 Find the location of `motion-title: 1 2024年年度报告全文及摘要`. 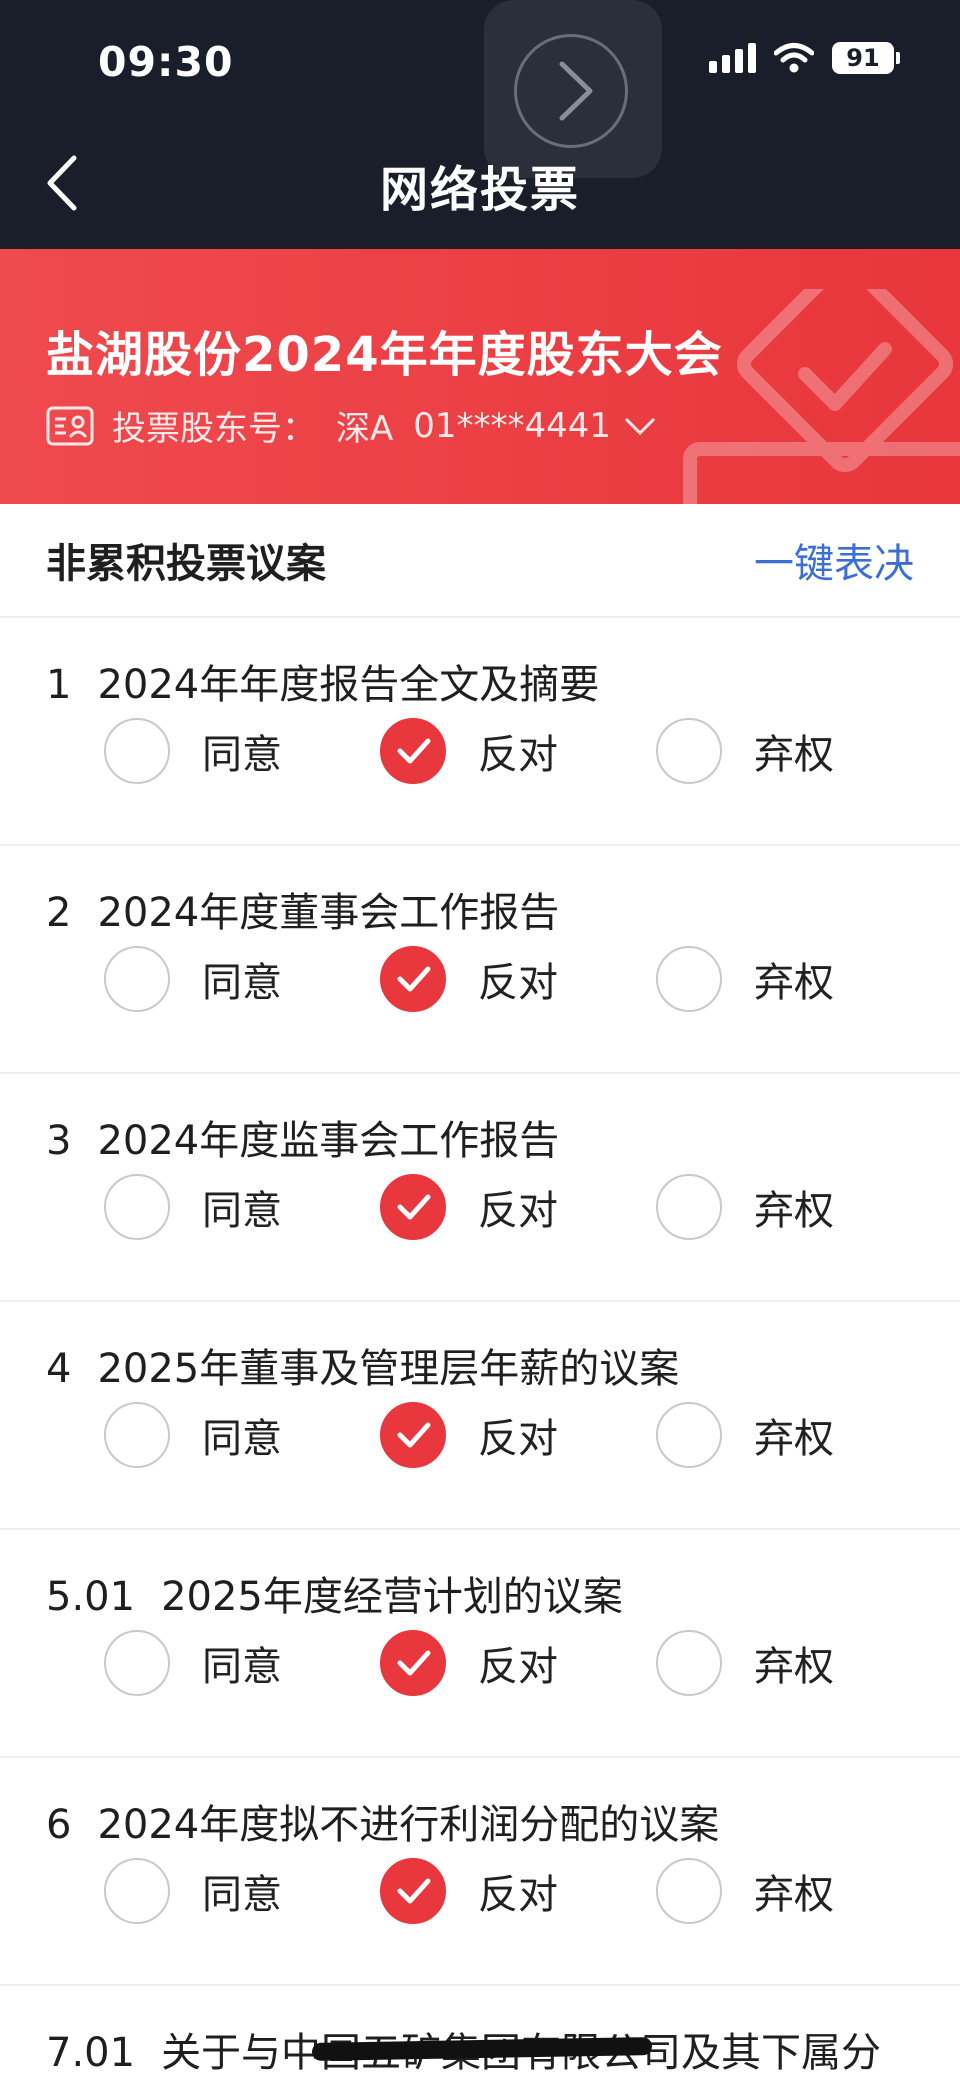

motion-title: 1 2024年年度报告全文及摘要 is located at coordinates (322, 681).